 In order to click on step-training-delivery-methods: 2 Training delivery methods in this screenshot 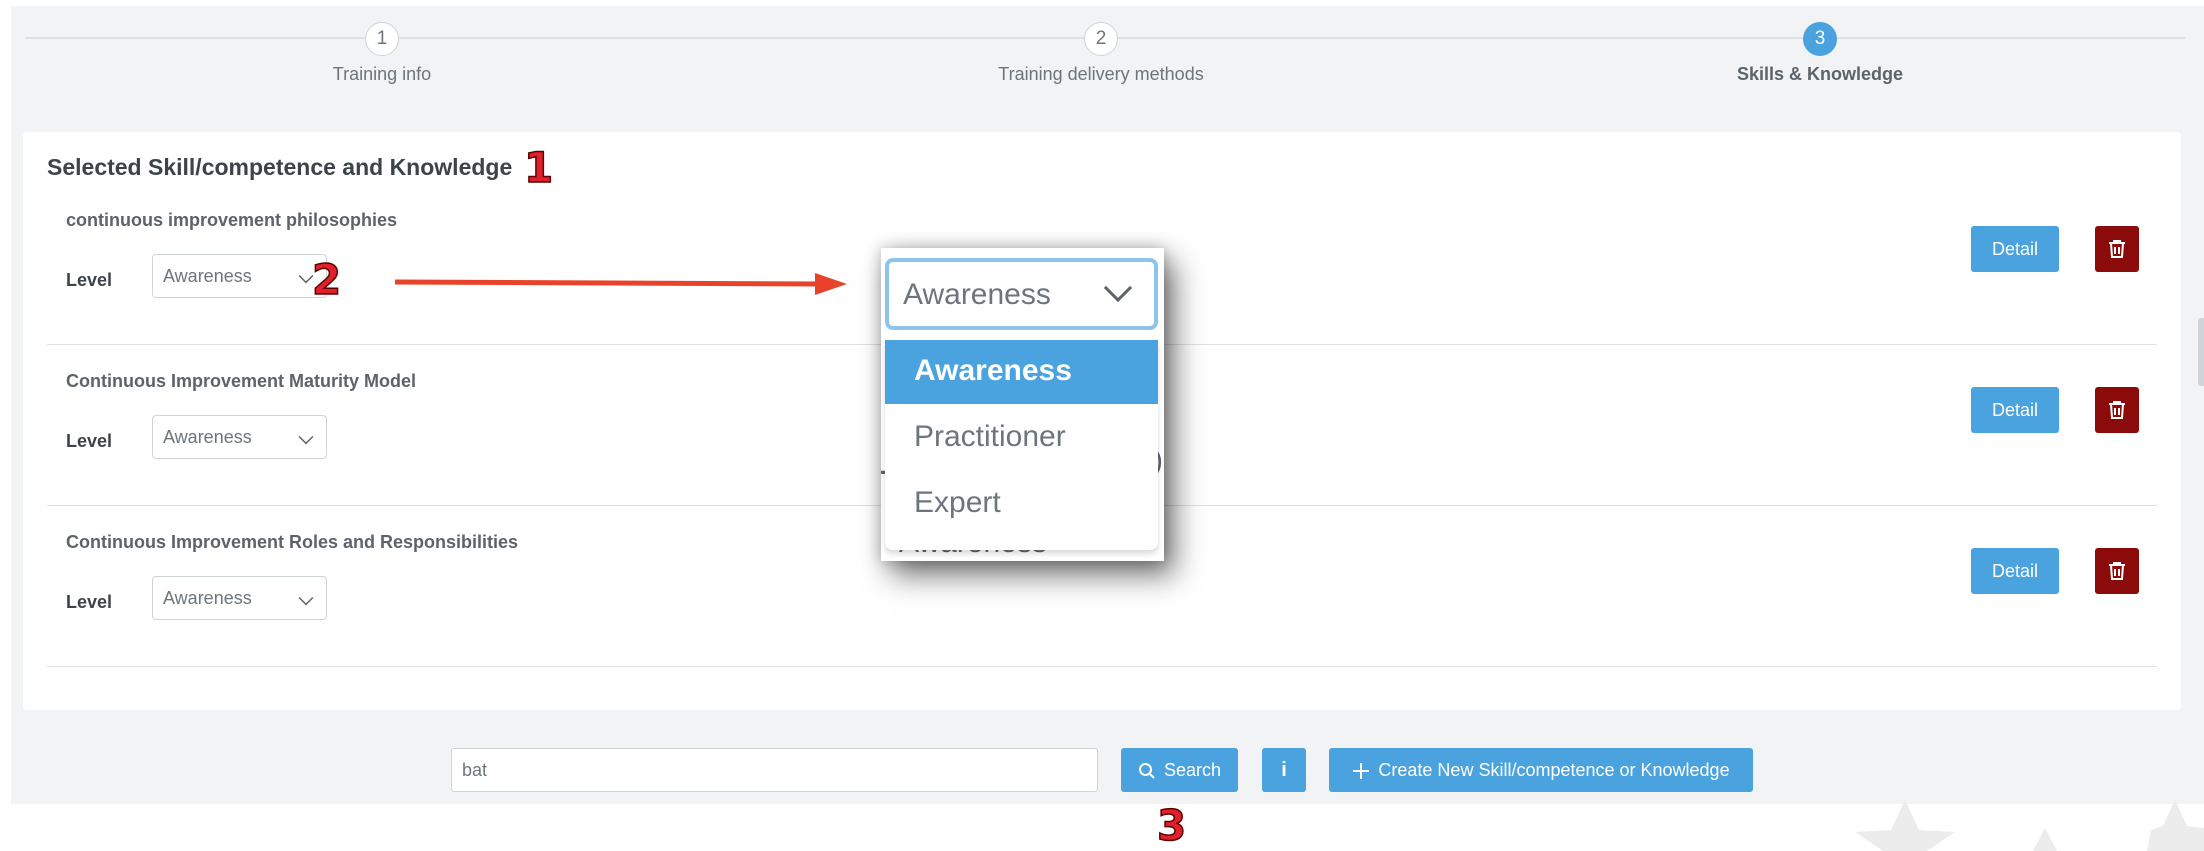, I will do `click(1101, 53)`.